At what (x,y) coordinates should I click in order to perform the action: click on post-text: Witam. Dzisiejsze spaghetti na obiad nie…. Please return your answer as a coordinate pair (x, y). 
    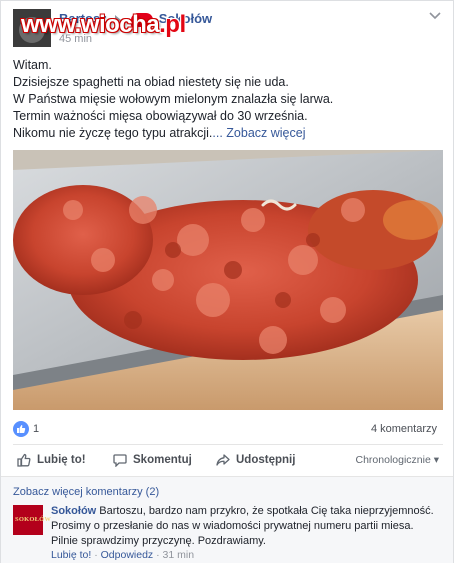
    Looking at the image, I should click on (228, 99).